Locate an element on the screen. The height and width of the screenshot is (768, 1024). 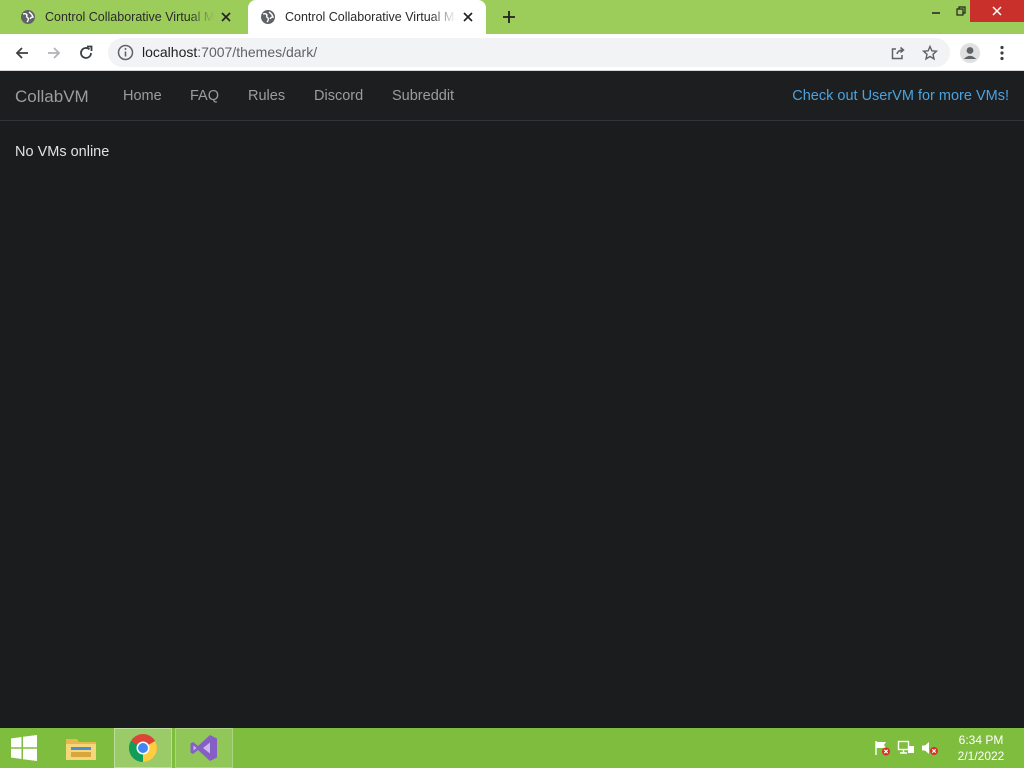
arrow-right-icon is located at coordinates (54, 53).